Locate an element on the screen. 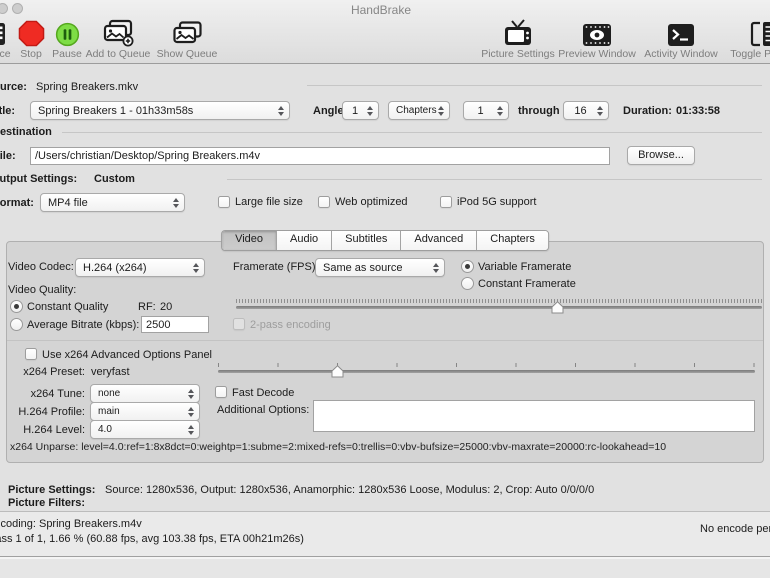 The height and width of the screenshot is (578, 770). source-icon is located at coordinates (3, 33).